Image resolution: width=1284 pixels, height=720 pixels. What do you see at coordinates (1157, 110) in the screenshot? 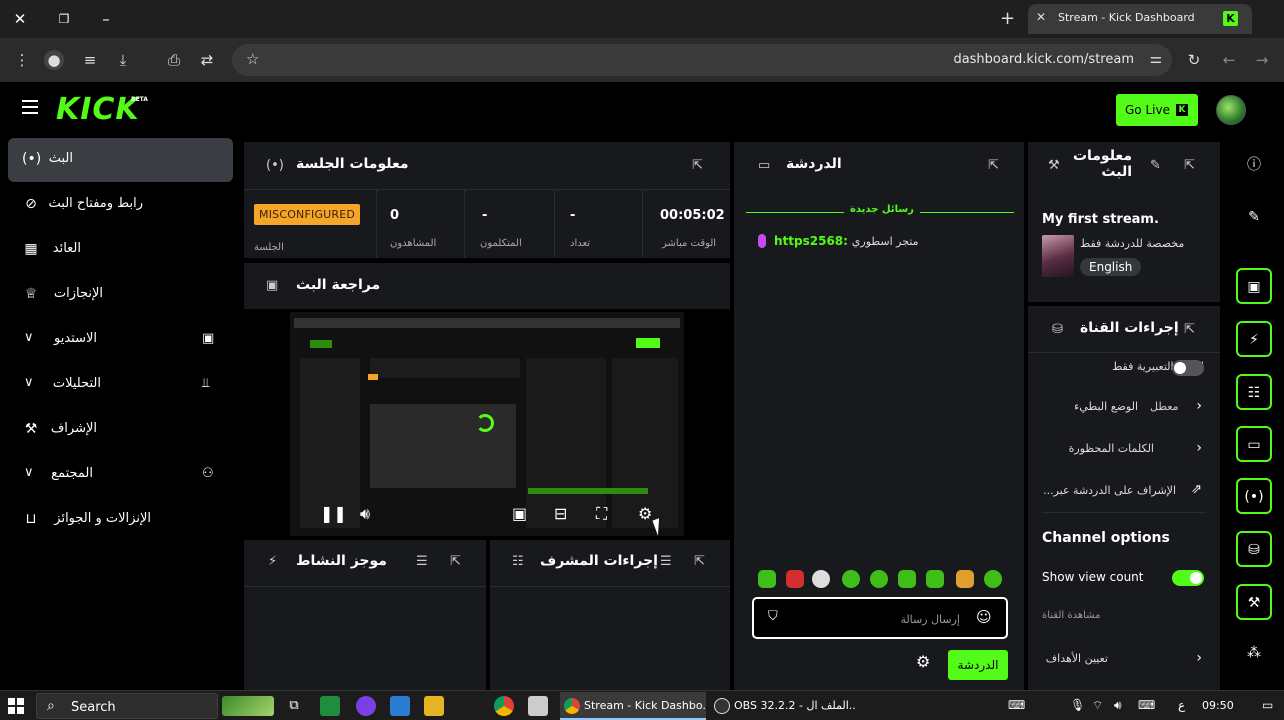
I see `go-live-button: Go Live K` at bounding box center [1157, 110].